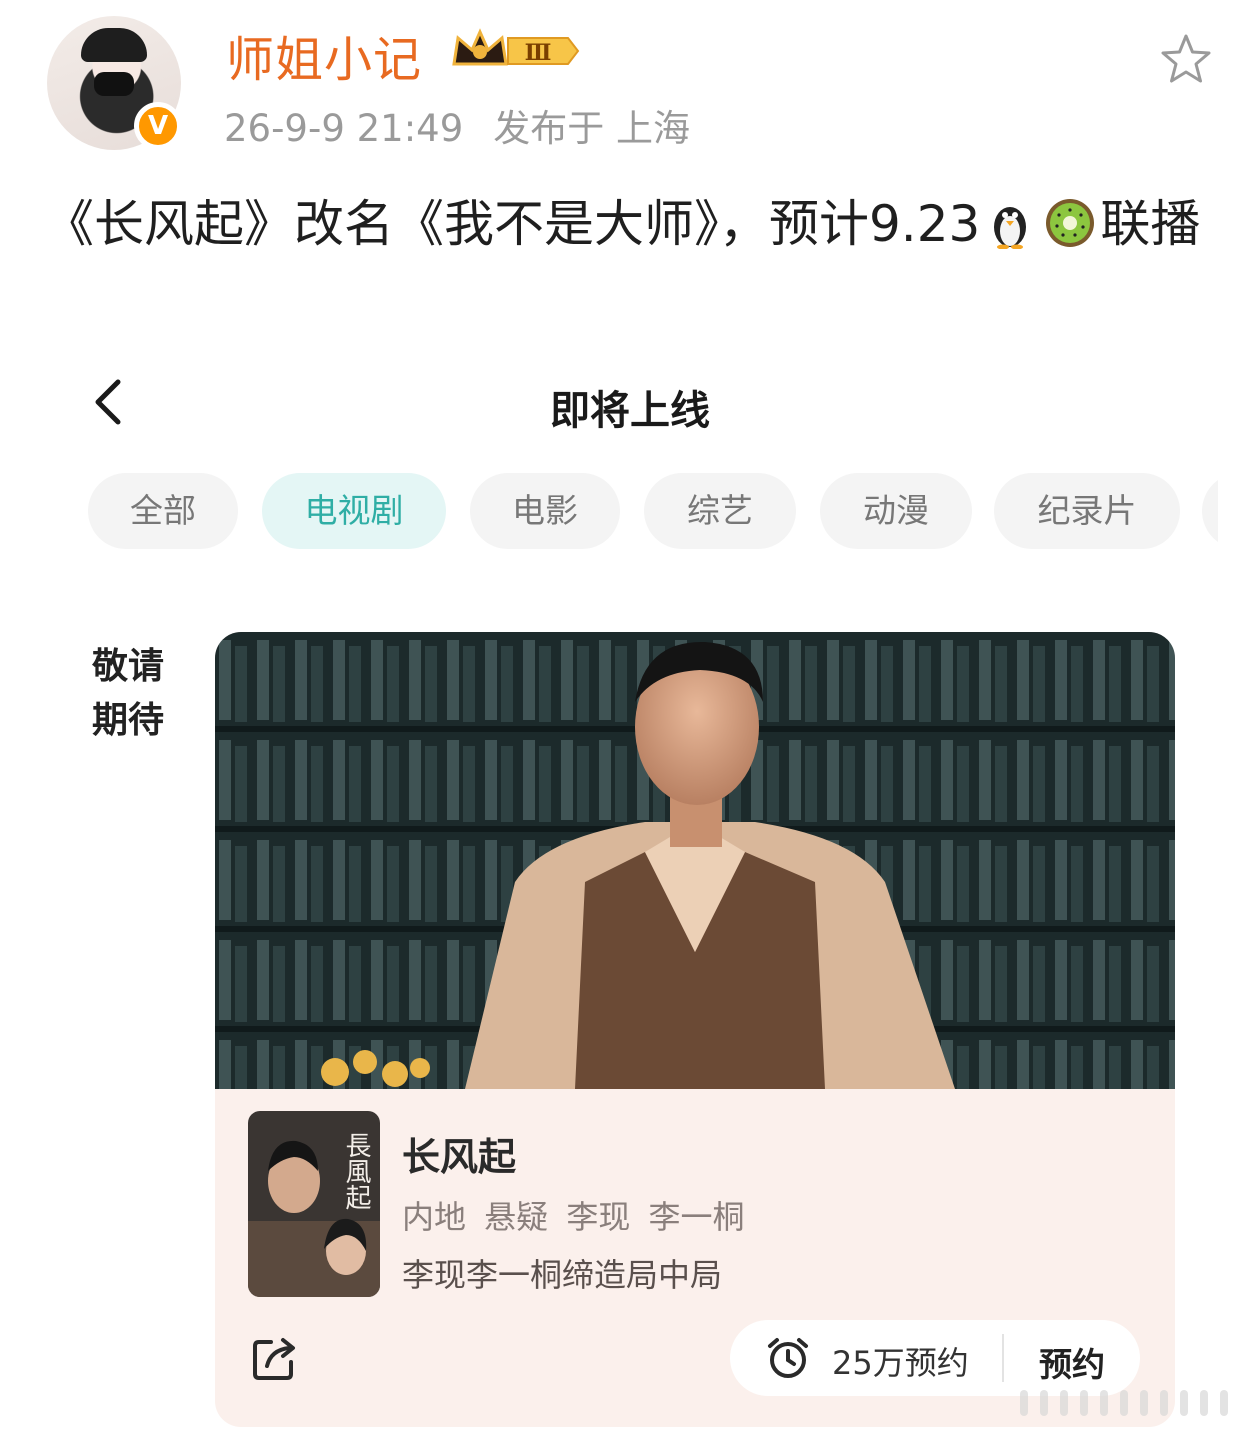 Image resolution: width=1260 pixels, height=1433 pixels. I want to click on post-time: 26-9-9 21:49, so click(344, 128).